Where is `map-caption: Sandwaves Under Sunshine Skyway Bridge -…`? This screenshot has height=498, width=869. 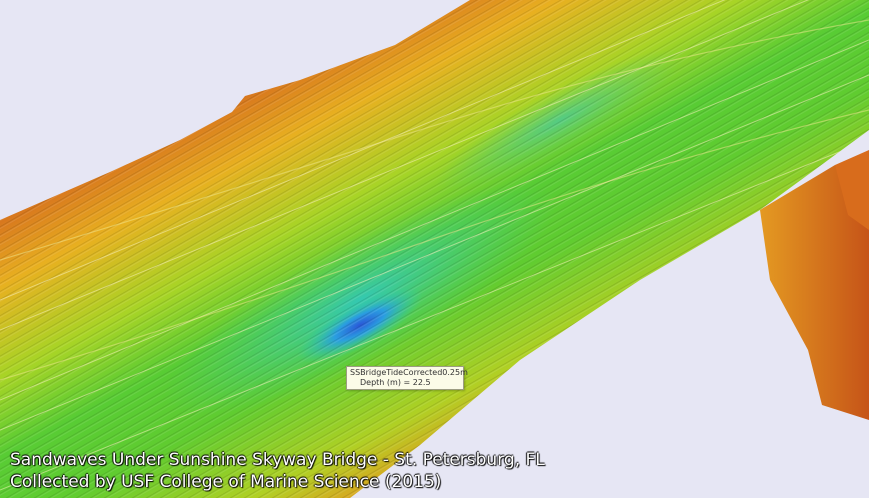 map-caption: Sandwaves Under Sunshine Skyway Bridge -… is located at coordinates (277, 471).